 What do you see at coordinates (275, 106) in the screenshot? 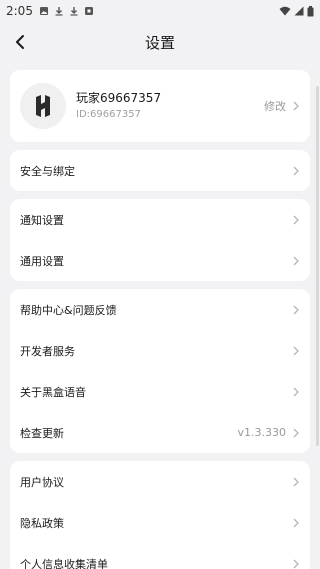
I see `edit-label: 修改` at bounding box center [275, 106].